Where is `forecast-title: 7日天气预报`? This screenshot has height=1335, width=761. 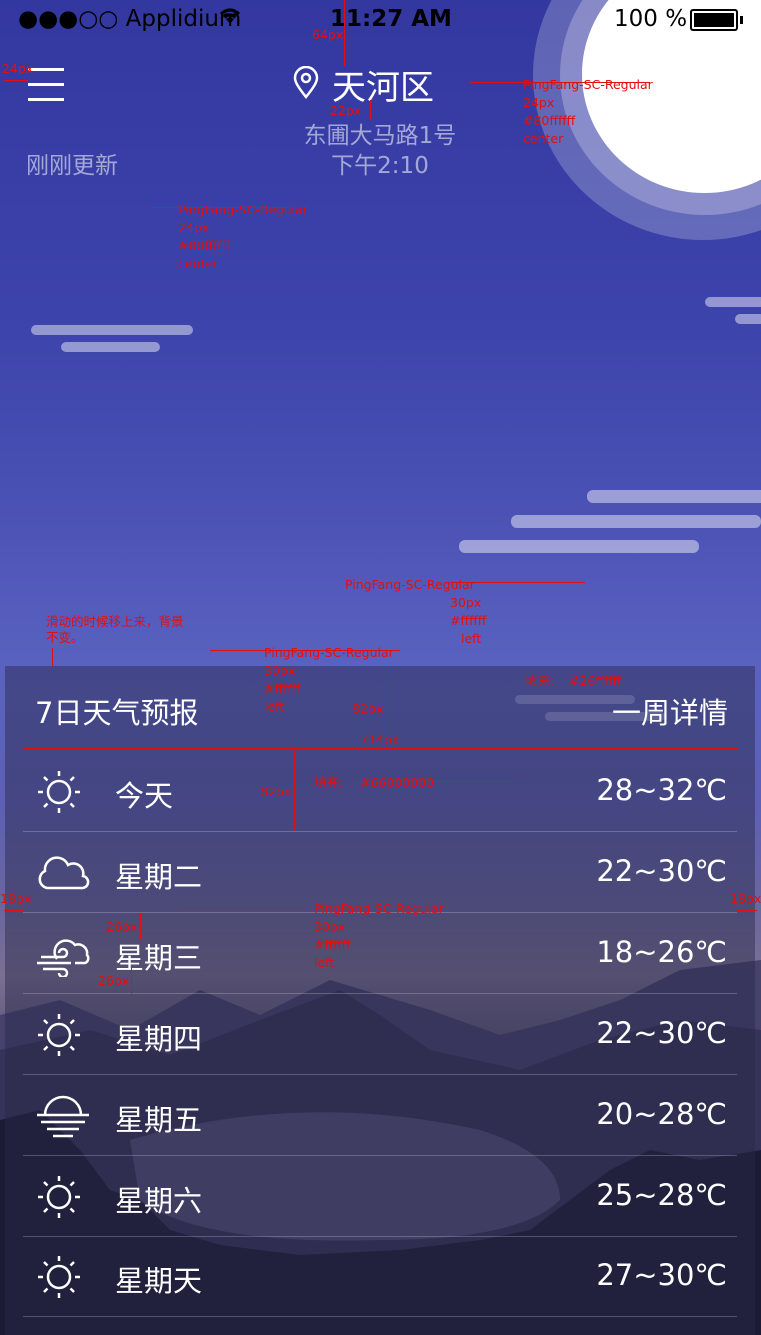
forecast-title: 7日天气预报 is located at coordinates (117, 713).